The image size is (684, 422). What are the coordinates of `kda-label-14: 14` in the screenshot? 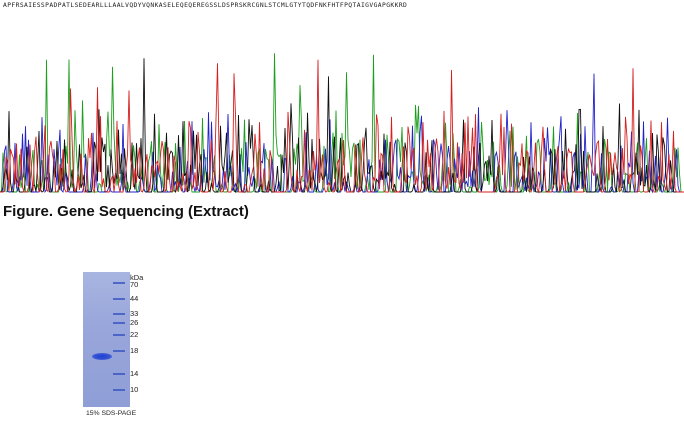 It's located at (134, 373).